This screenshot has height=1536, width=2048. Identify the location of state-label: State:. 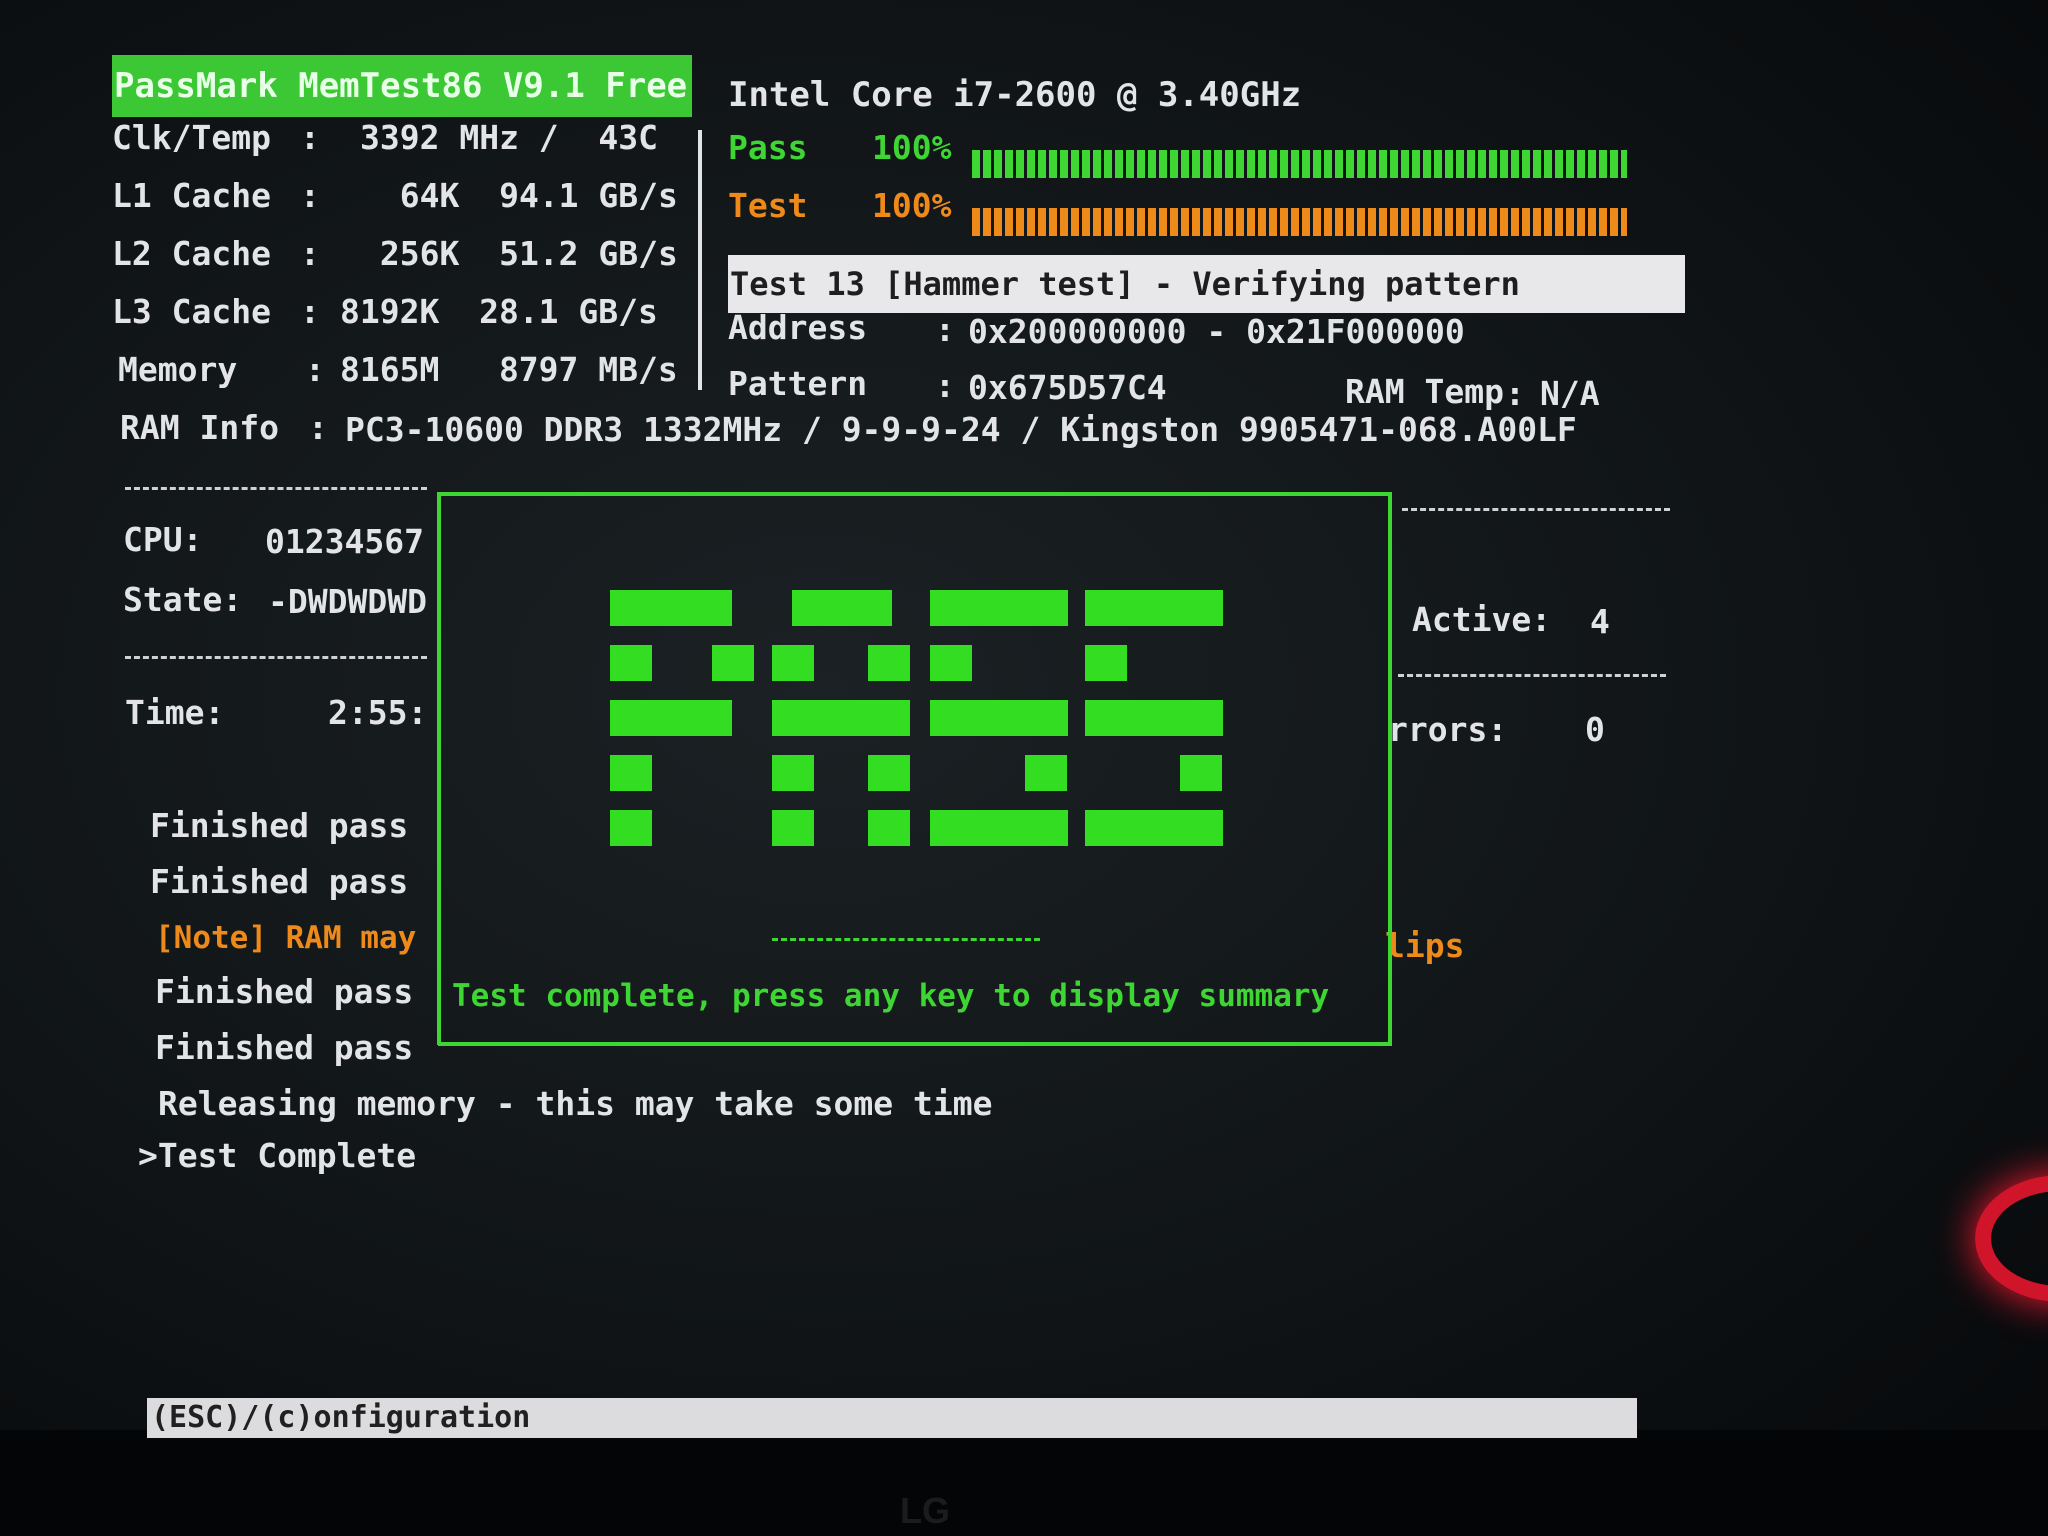
(183, 599).